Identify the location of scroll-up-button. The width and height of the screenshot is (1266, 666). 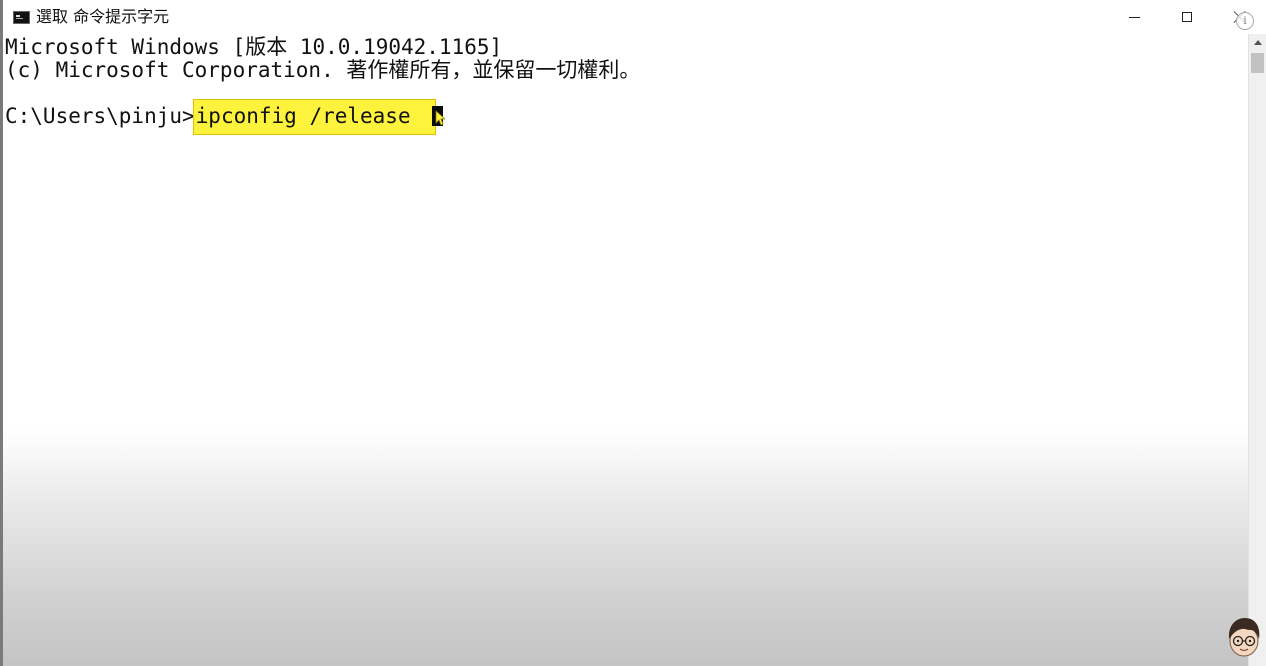
(1257, 42).